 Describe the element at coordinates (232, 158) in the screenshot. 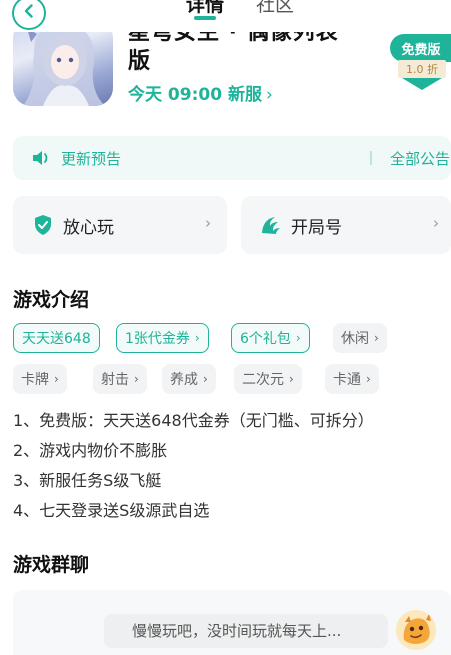

I see `announcement-bar: 更新预告 全部公告` at that location.